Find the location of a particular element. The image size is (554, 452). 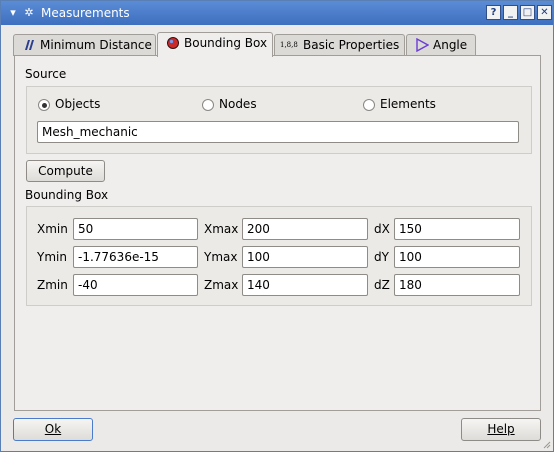

ymax-label: Ymax is located at coordinates (221, 257).